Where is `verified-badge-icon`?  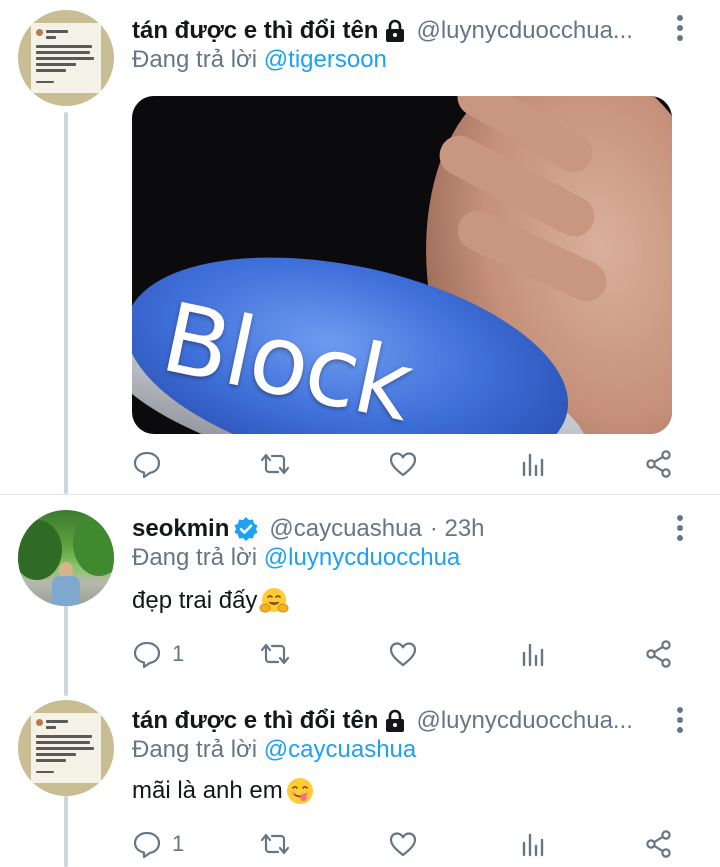
verified-badge-icon is located at coordinates (246, 529).